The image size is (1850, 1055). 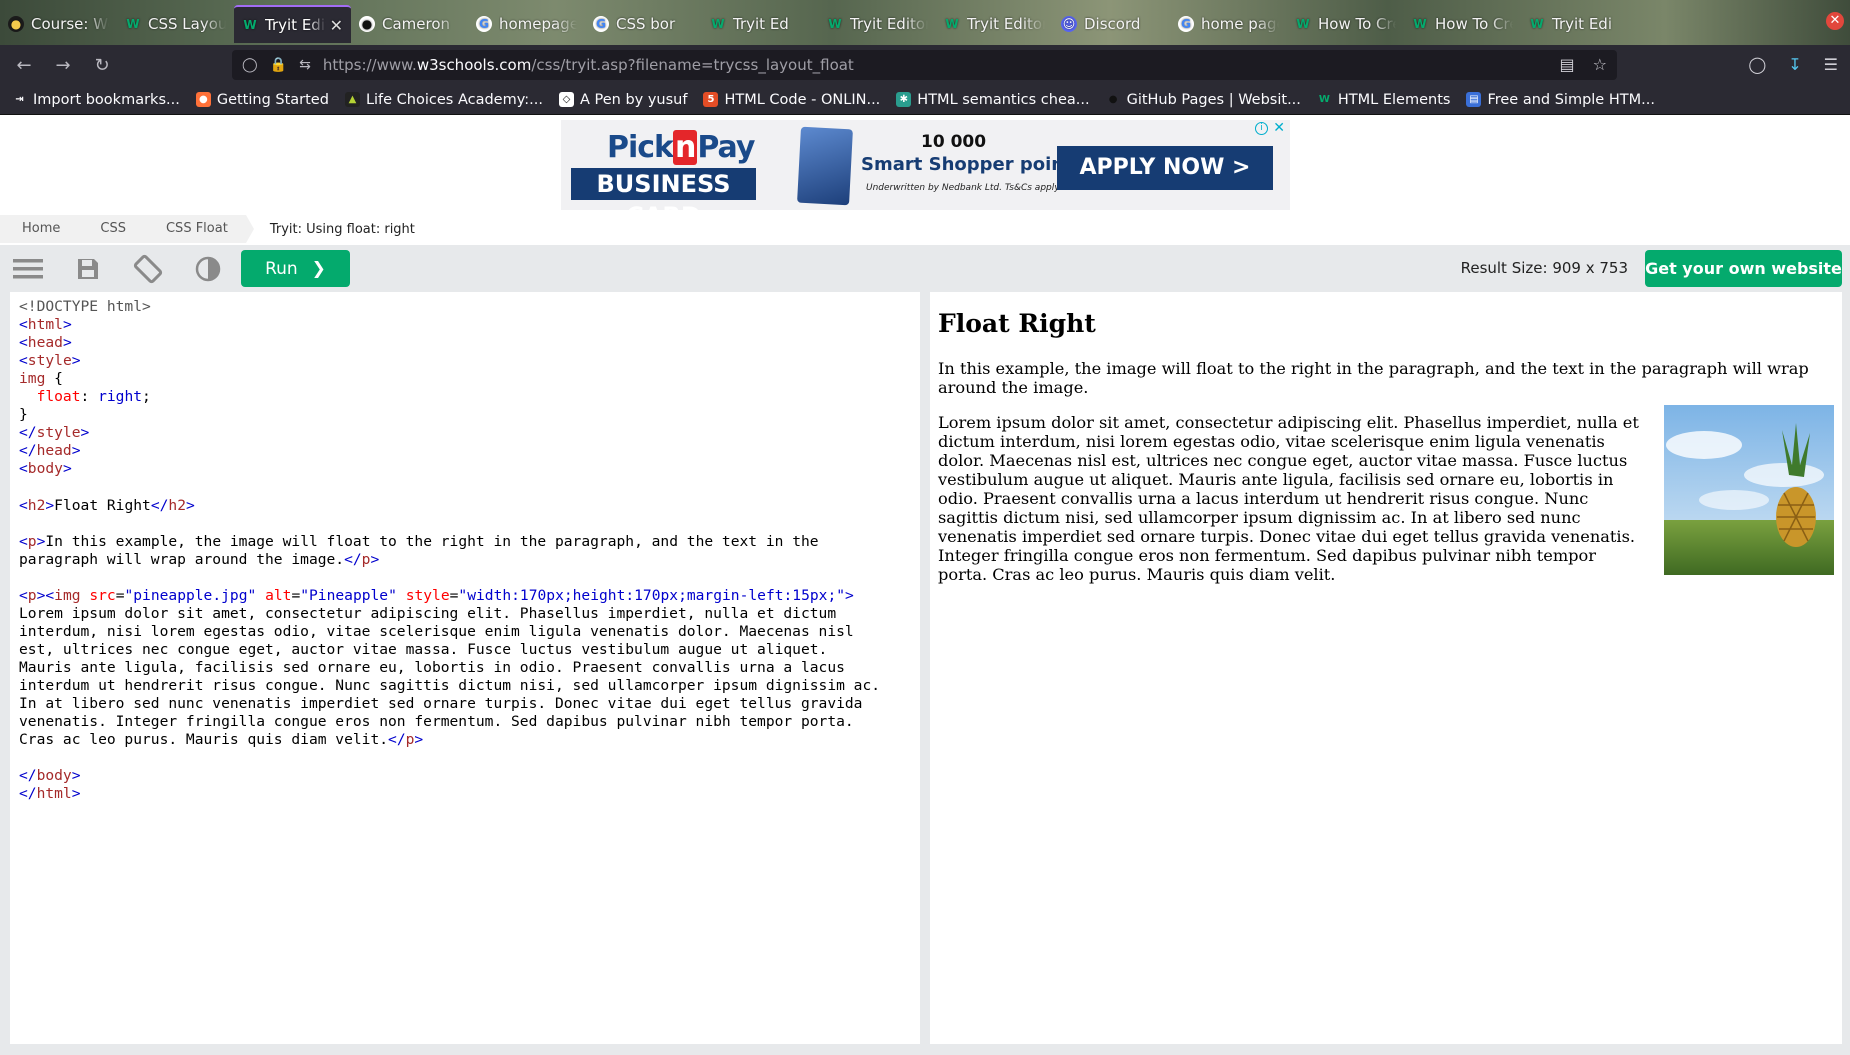 I want to click on browser-tab: G CSS bor, so click(x=643, y=24).